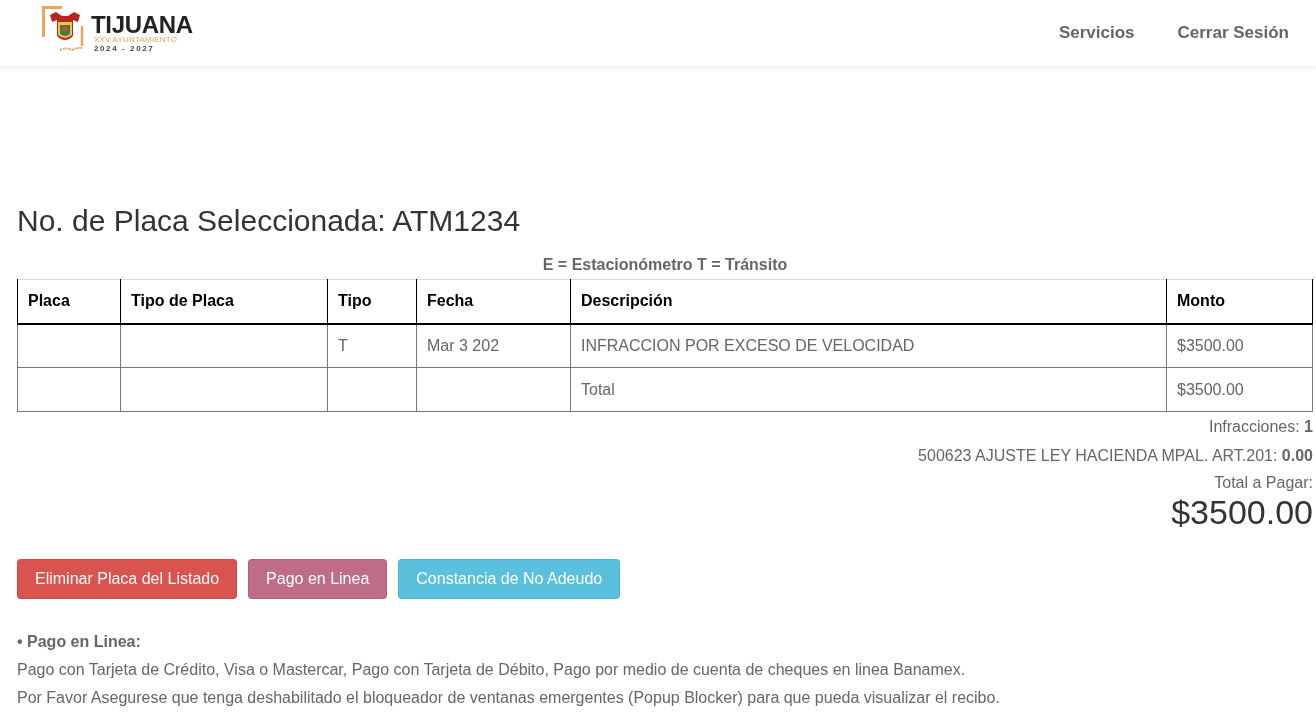 The width and height of the screenshot is (1316, 718). I want to click on action-button: Eliminar Placa del Listado, so click(127, 579).